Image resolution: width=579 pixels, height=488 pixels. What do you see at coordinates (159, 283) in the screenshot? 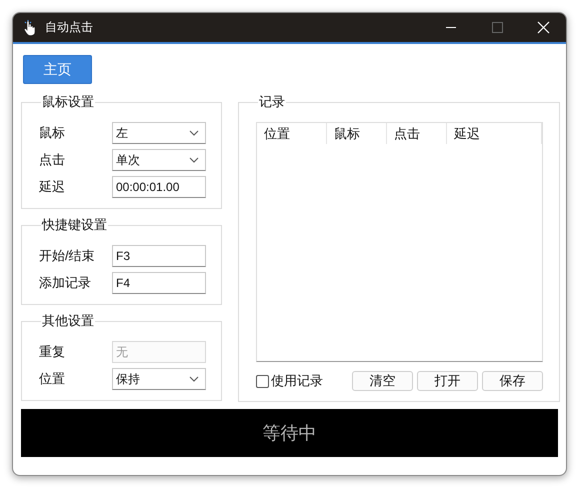
I see `input-field: F4` at bounding box center [159, 283].